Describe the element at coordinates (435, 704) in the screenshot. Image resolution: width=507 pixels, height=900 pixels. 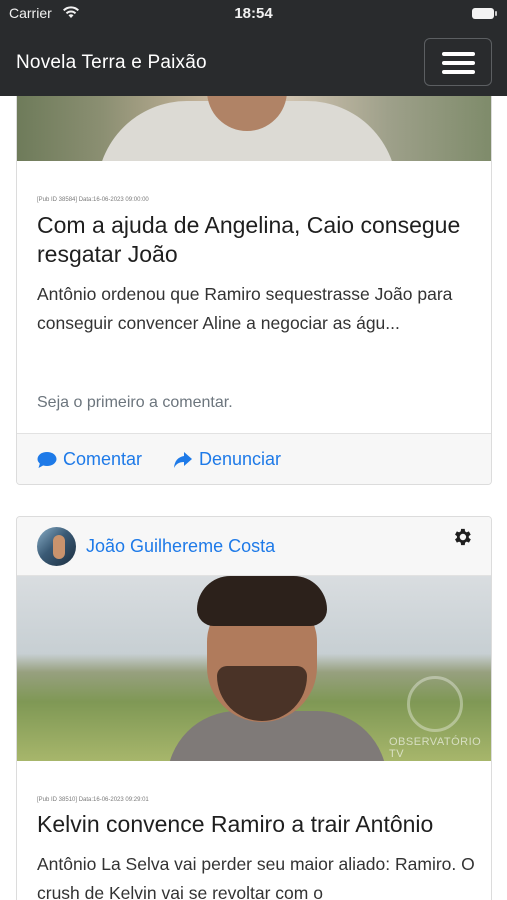
I see `watermark-logo` at that location.